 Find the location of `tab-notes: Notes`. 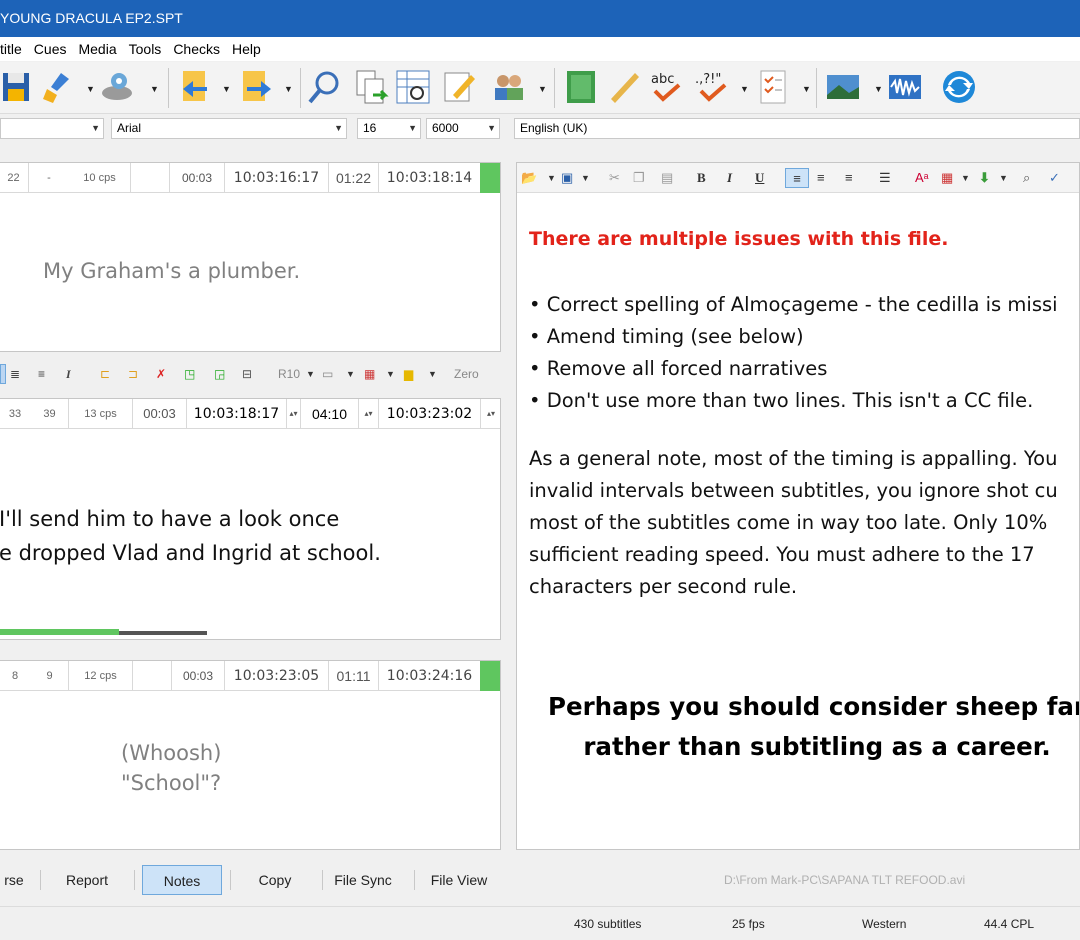

tab-notes: Notes is located at coordinates (182, 880).